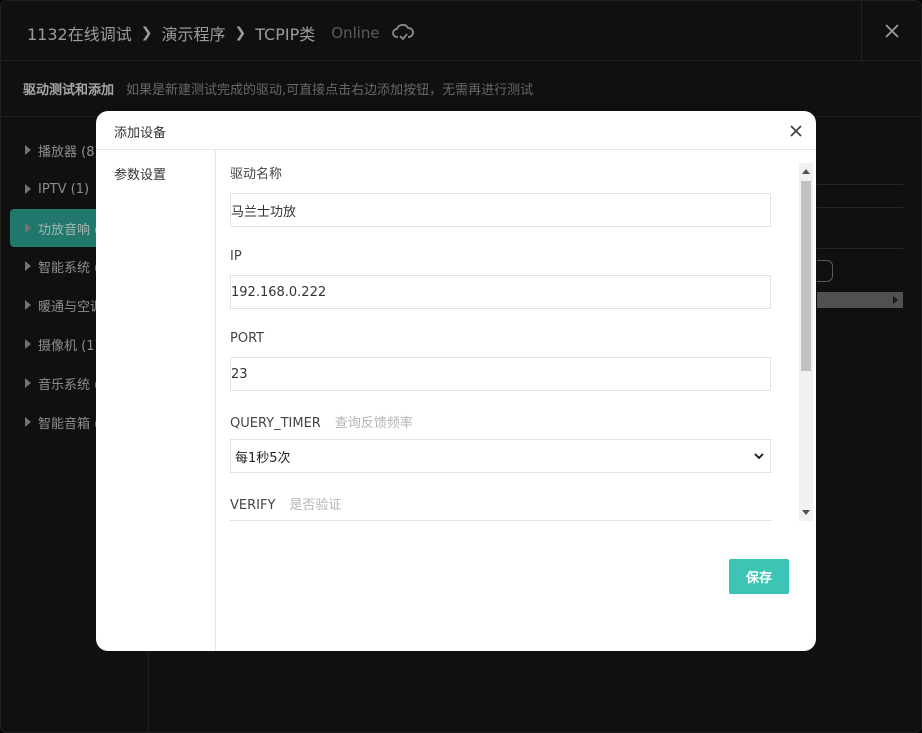 The height and width of the screenshot is (733, 922). I want to click on dialog-tabs: 参数设置, so click(156, 400).